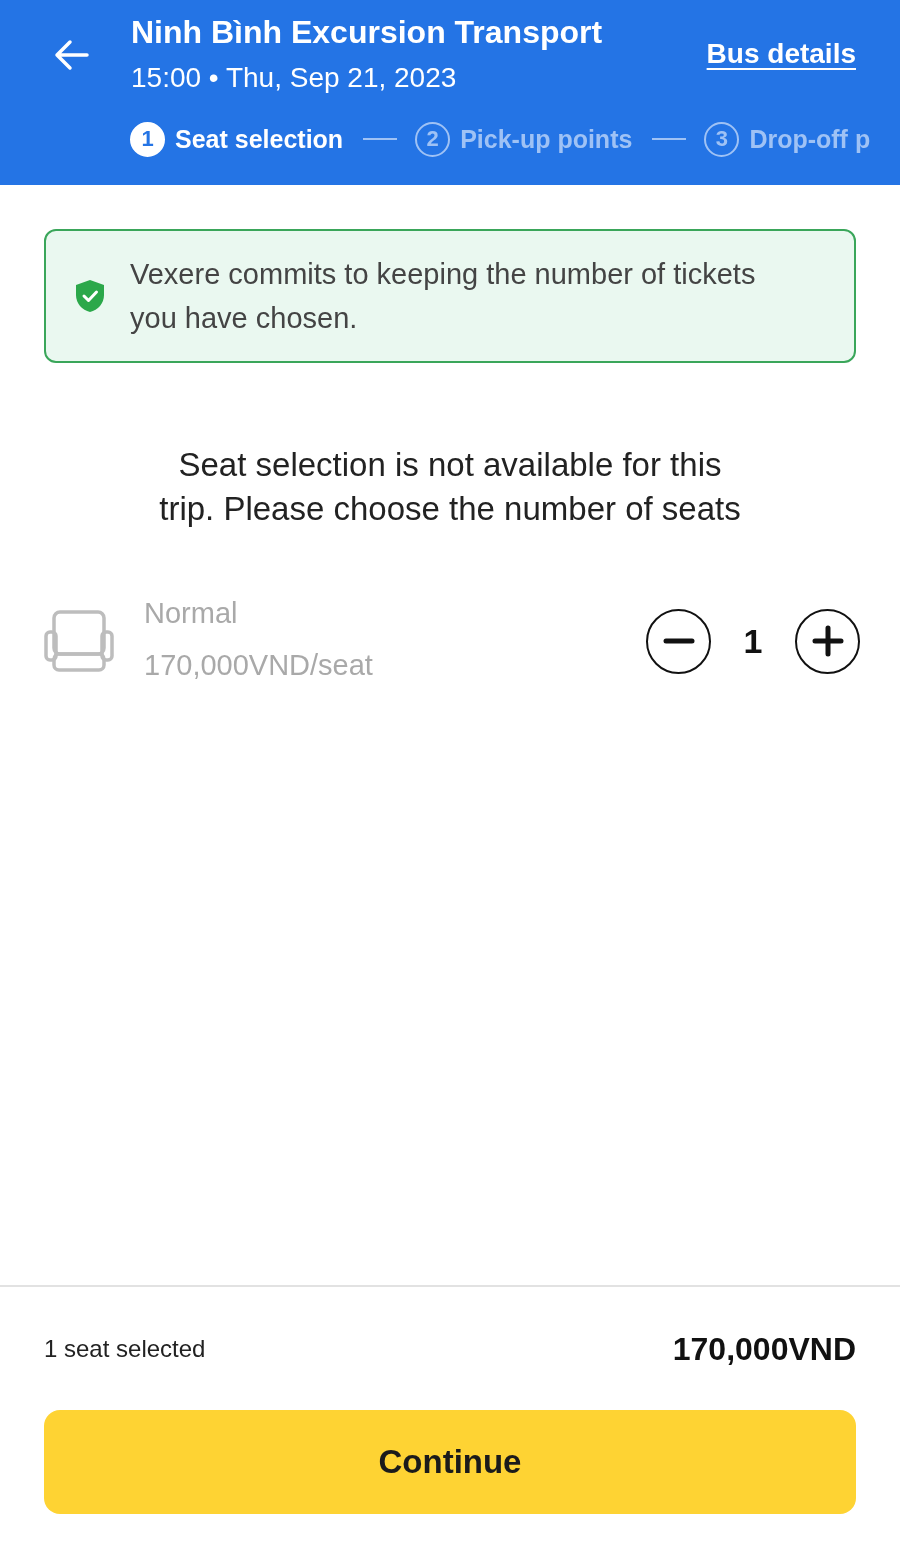  I want to click on back-button, so click(71, 55).